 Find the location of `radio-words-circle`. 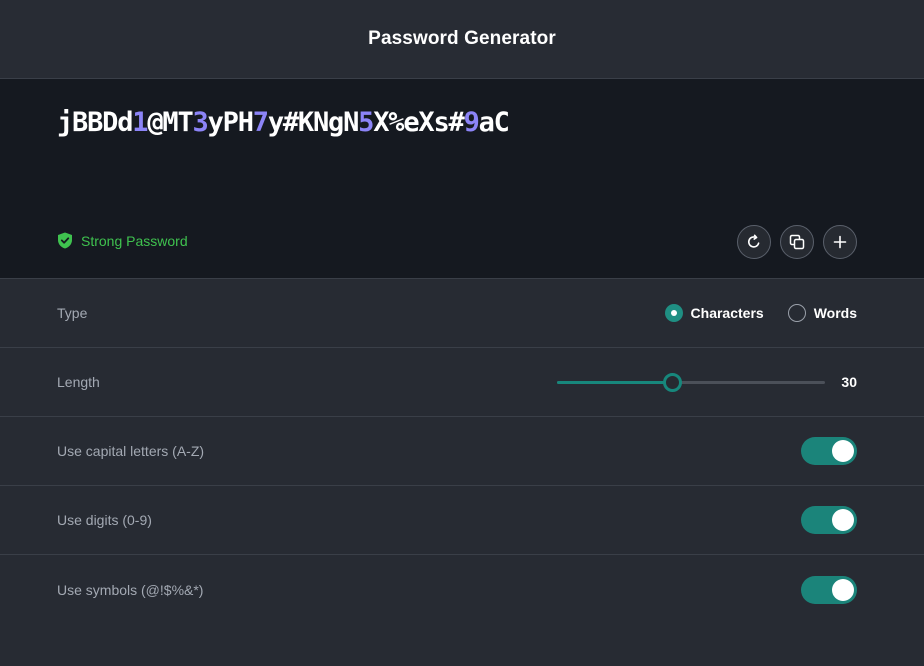

radio-words-circle is located at coordinates (796, 313).